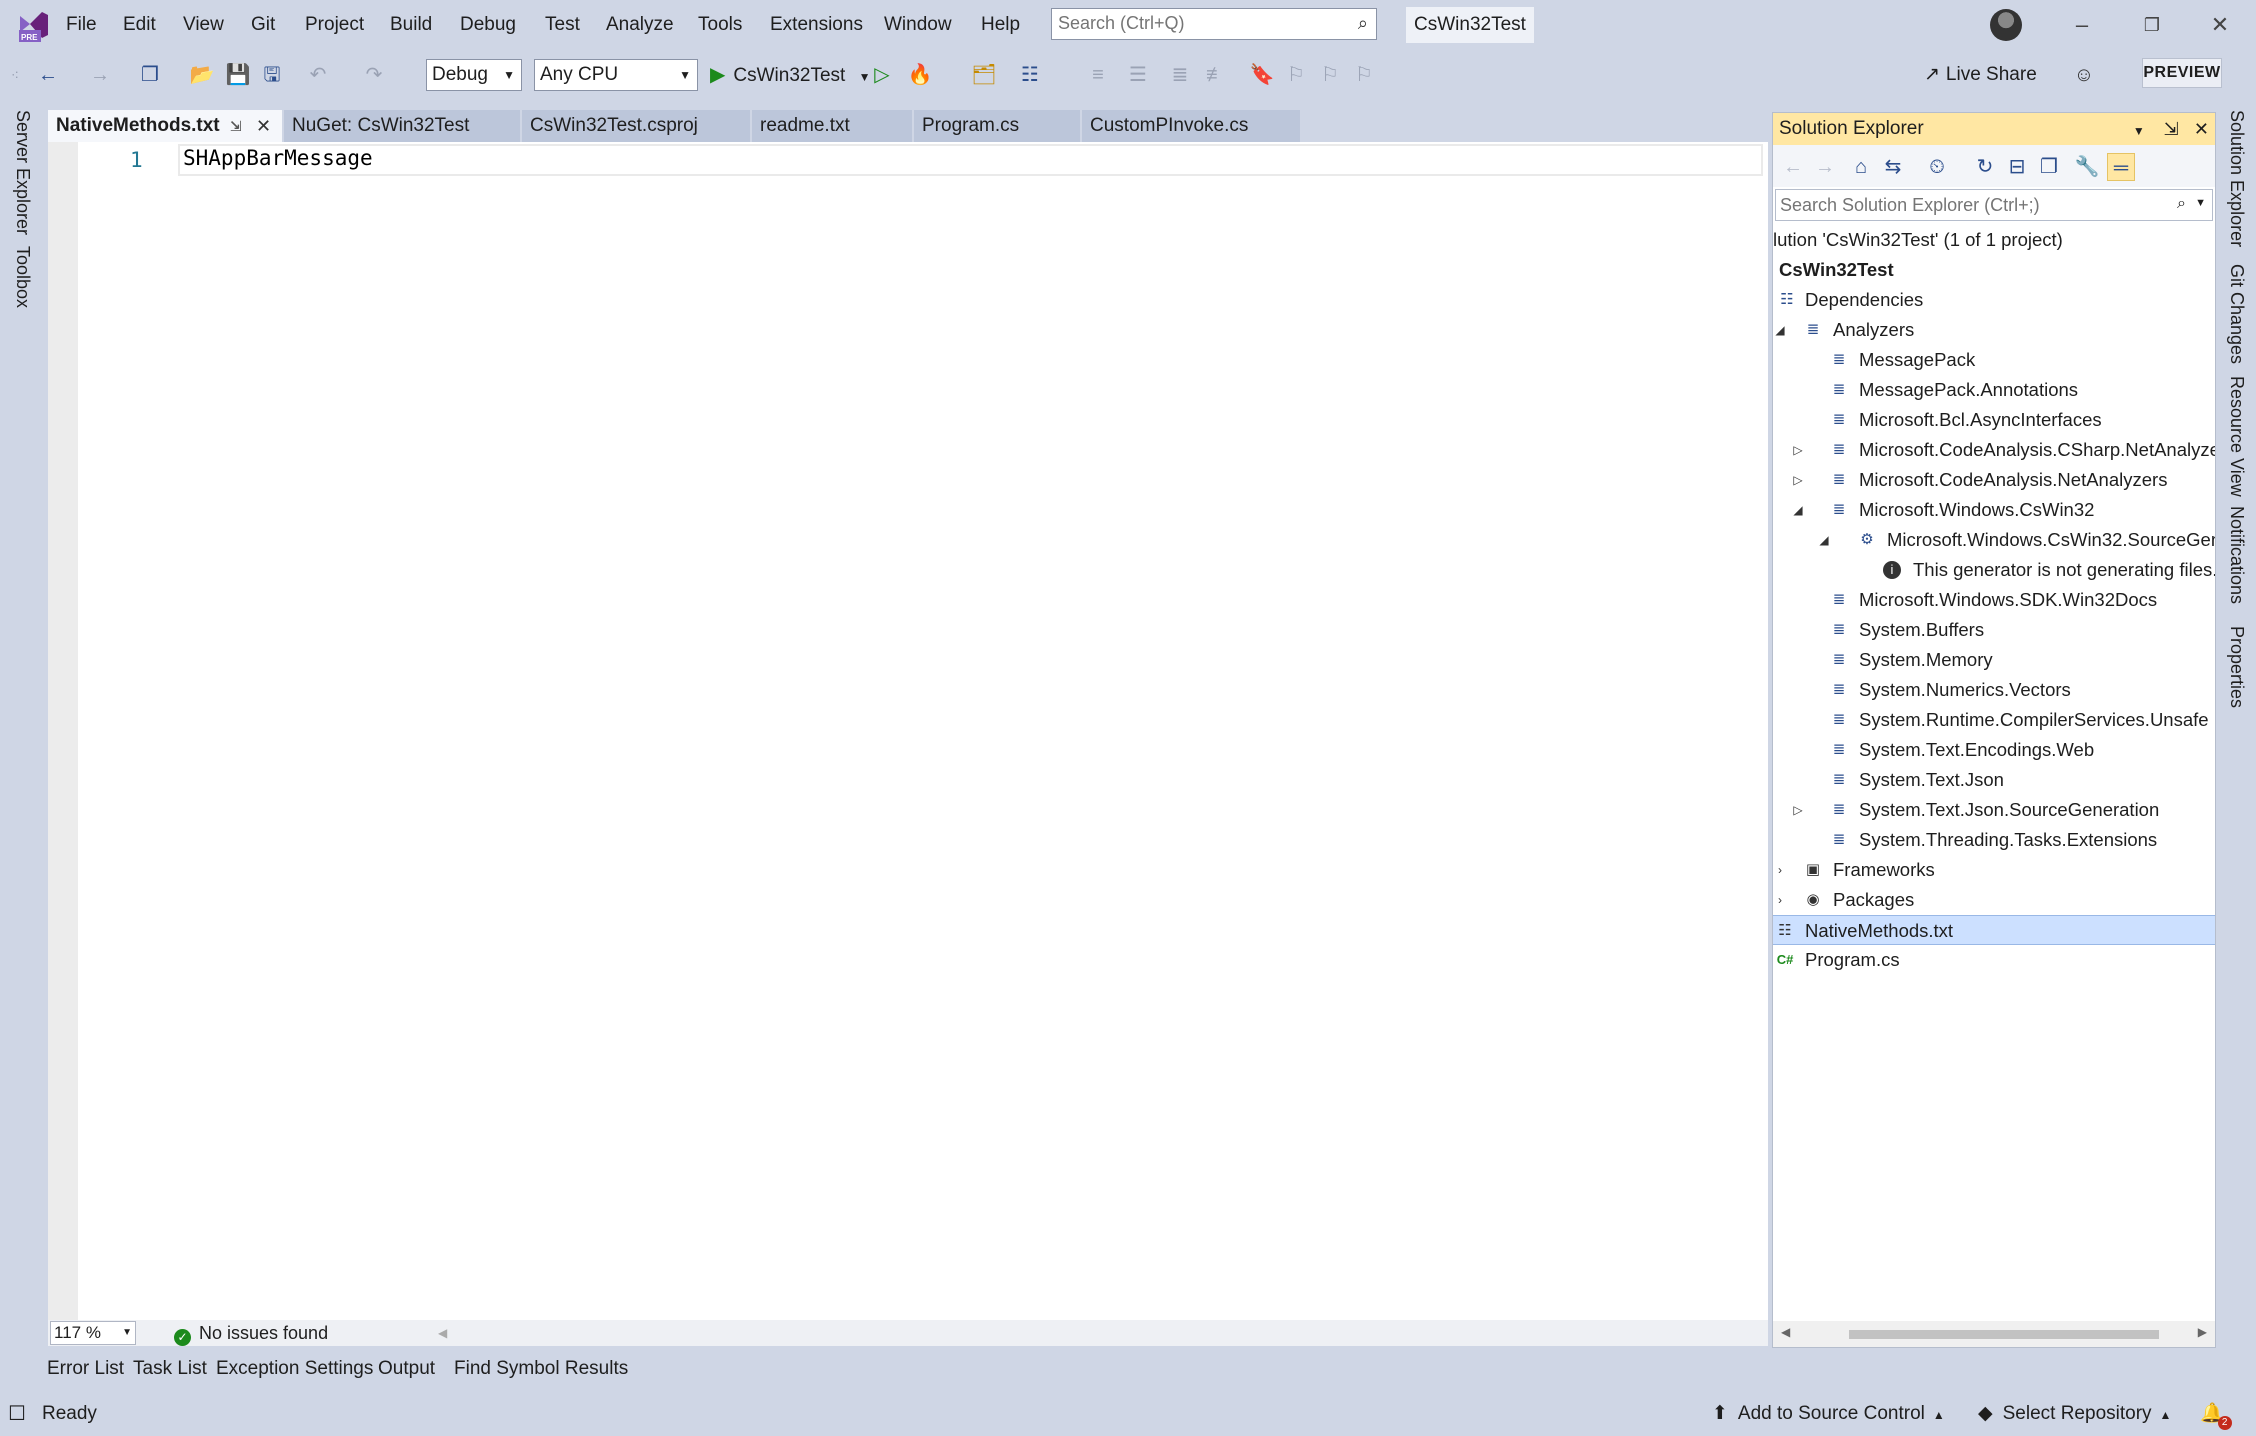  I want to click on forward-icon: →, so click(1825, 167).